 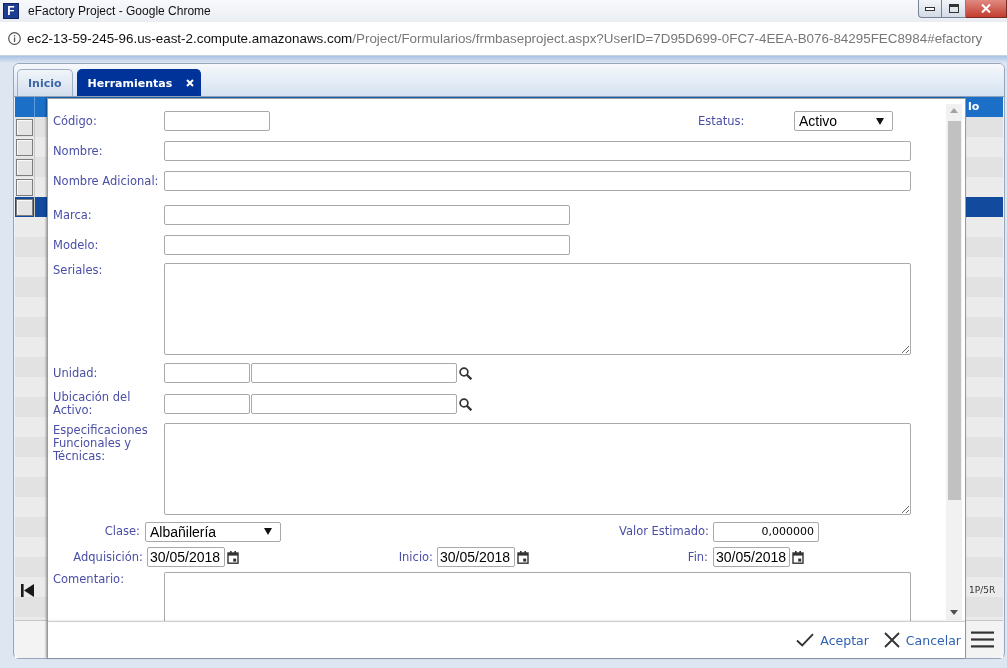 What do you see at coordinates (76, 245) in the screenshot?
I see `field-label: Modelo:` at bounding box center [76, 245].